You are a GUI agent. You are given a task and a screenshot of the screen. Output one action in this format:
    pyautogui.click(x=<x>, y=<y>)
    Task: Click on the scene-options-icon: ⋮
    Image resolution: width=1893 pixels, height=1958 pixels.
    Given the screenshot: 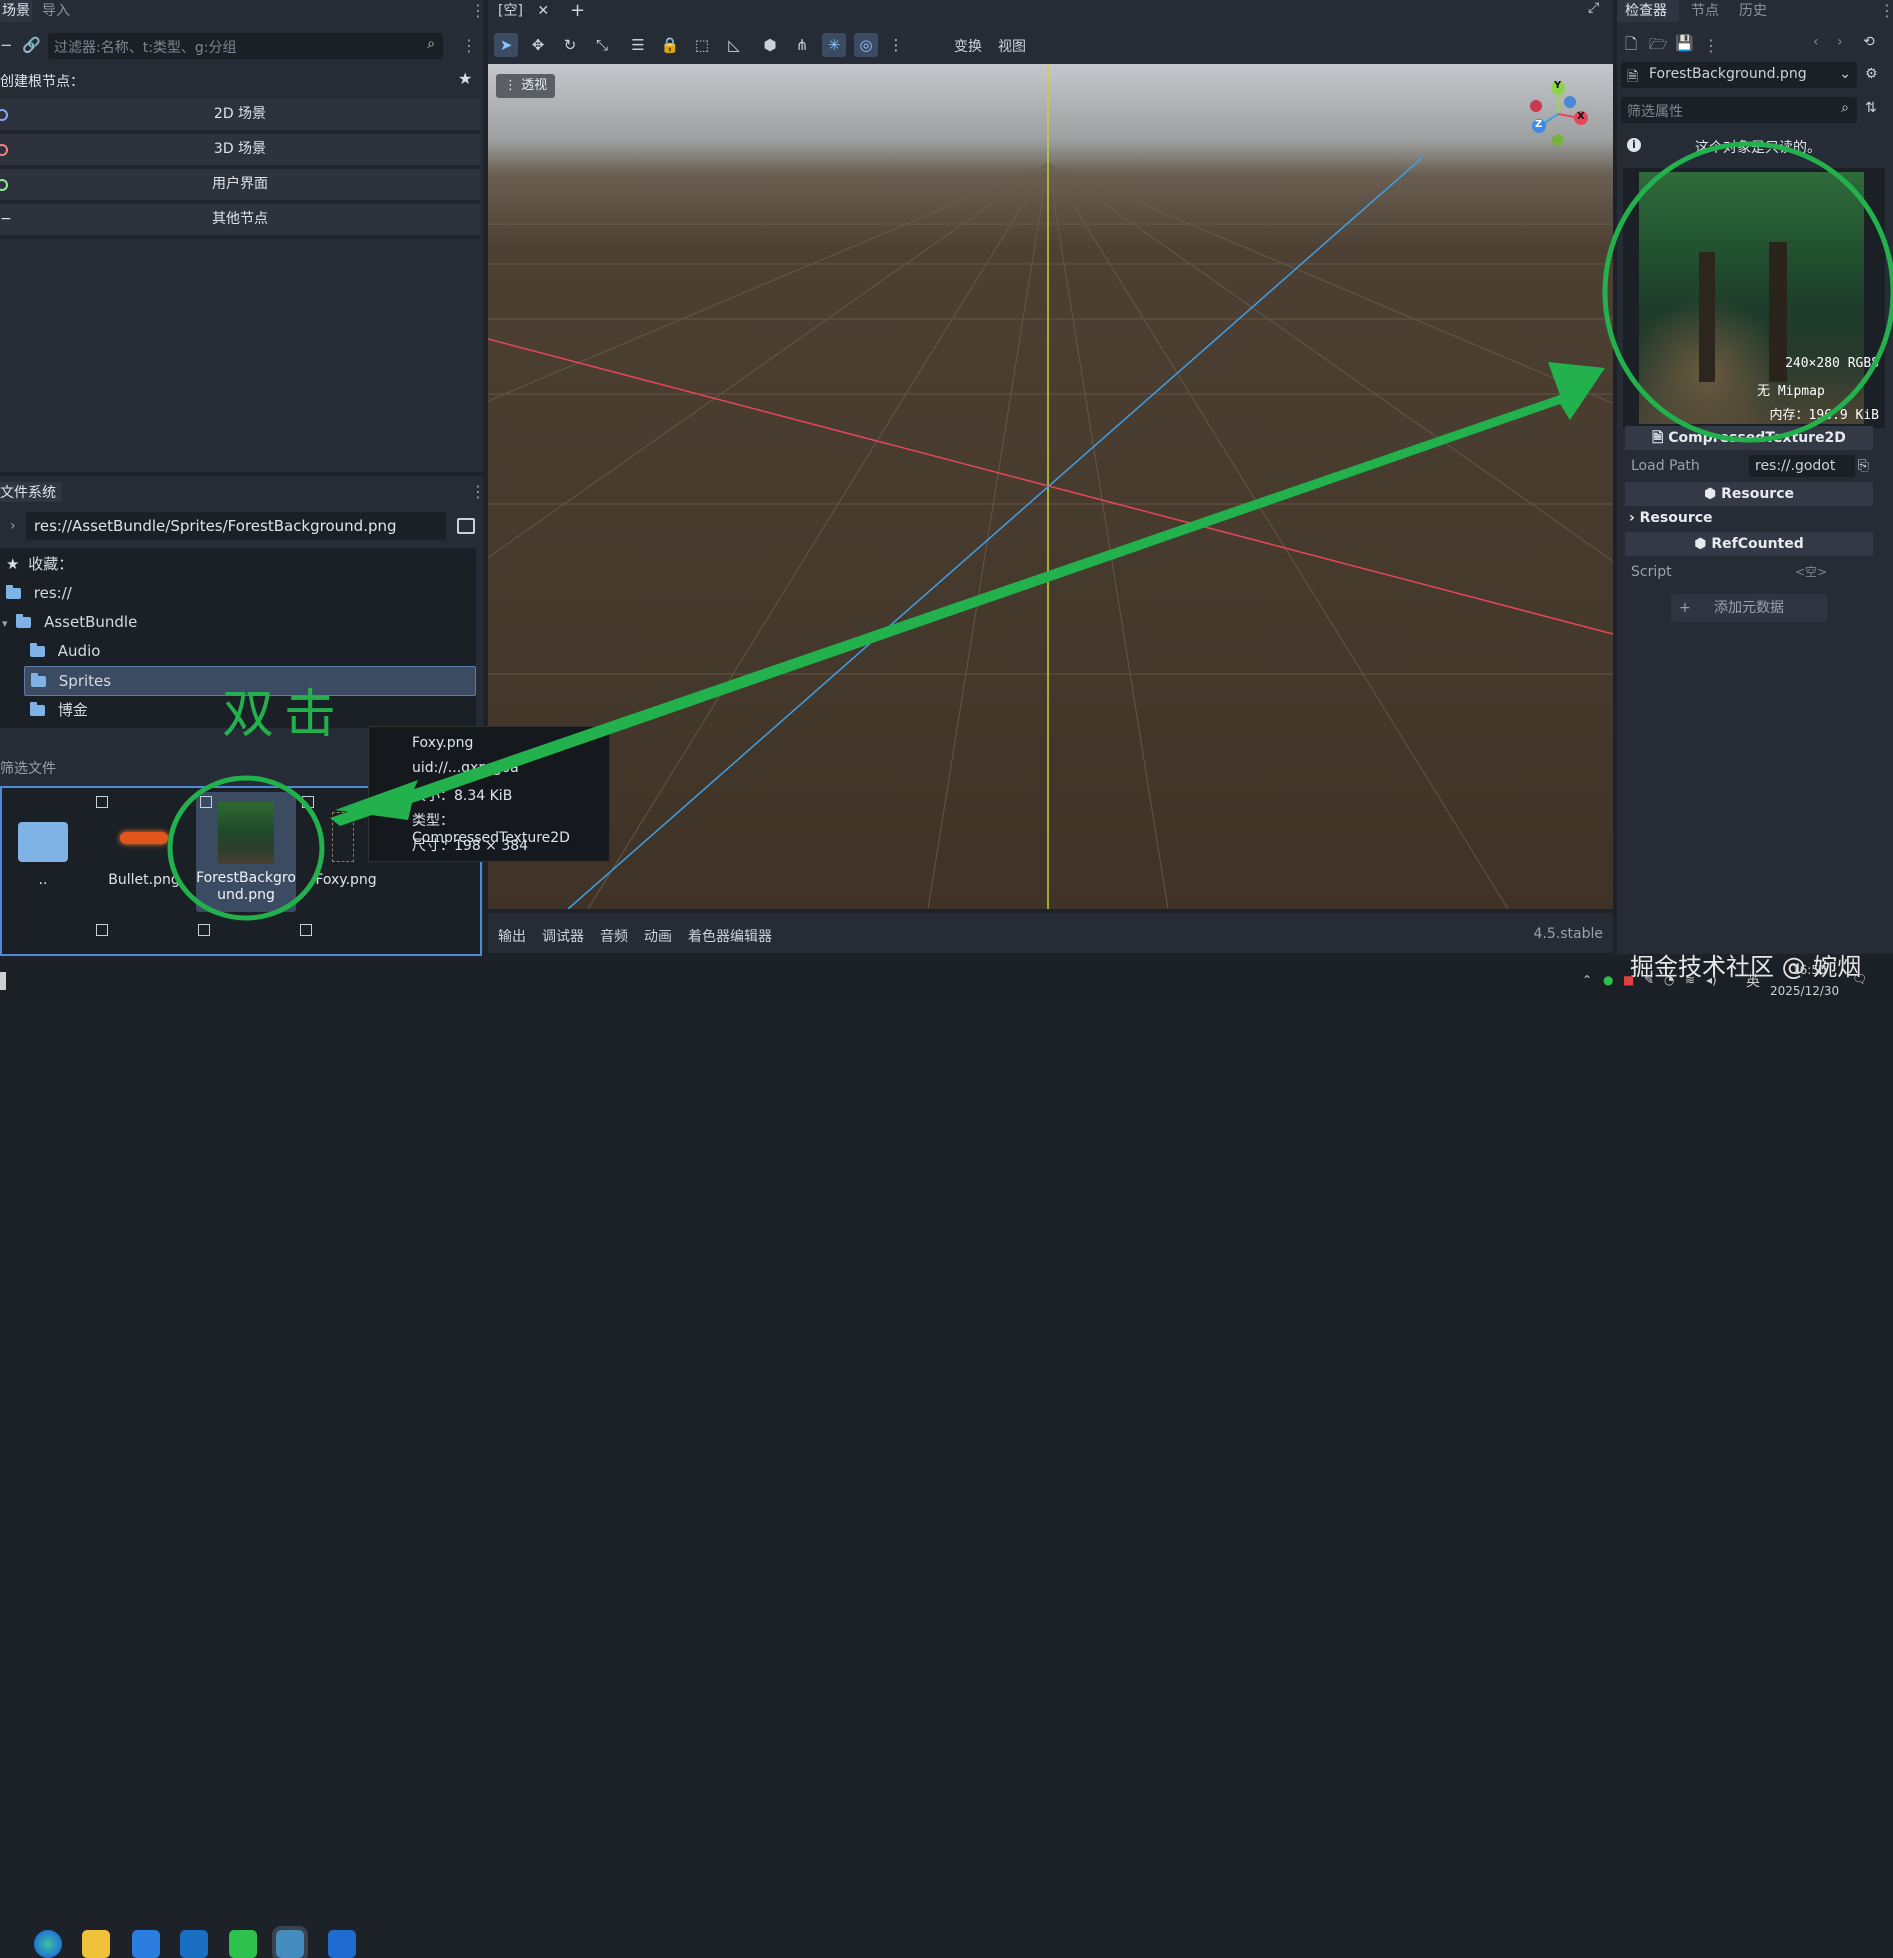 What is the action you would take?
    pyautogui.click(x=469, y=46)
    